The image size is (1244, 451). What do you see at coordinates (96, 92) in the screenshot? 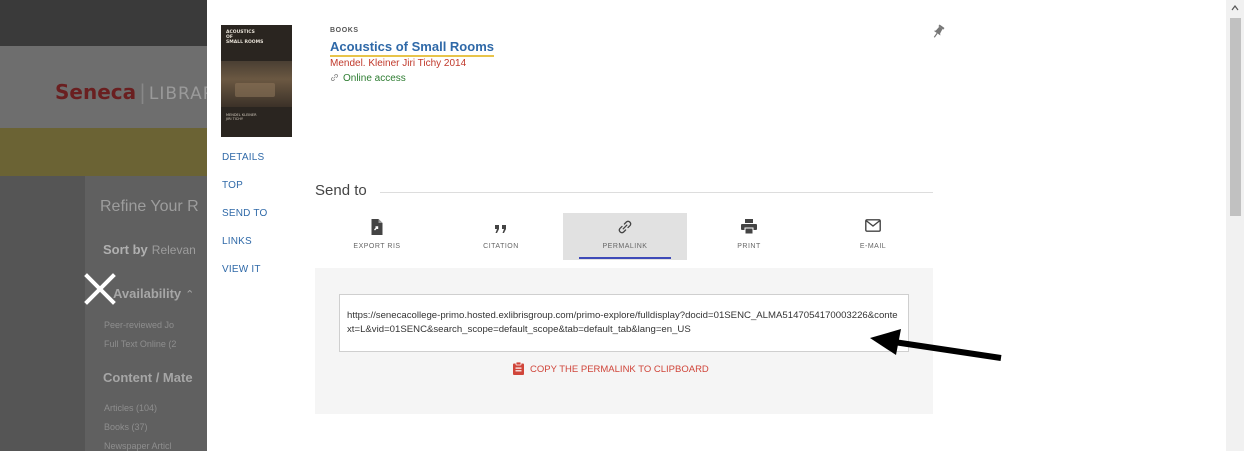
I see `logo-brand: Seneca` at bounding box center [96, 92].